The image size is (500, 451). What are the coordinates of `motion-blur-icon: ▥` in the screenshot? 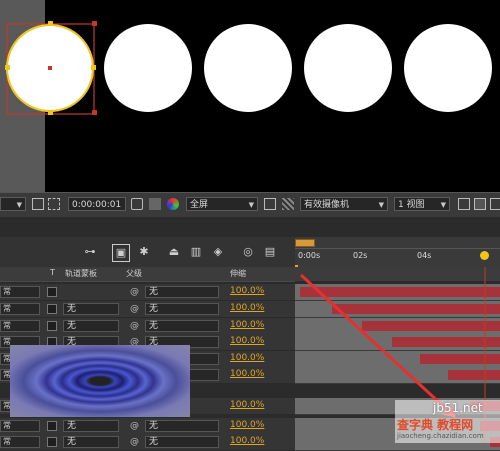 It's located at (196, 252).